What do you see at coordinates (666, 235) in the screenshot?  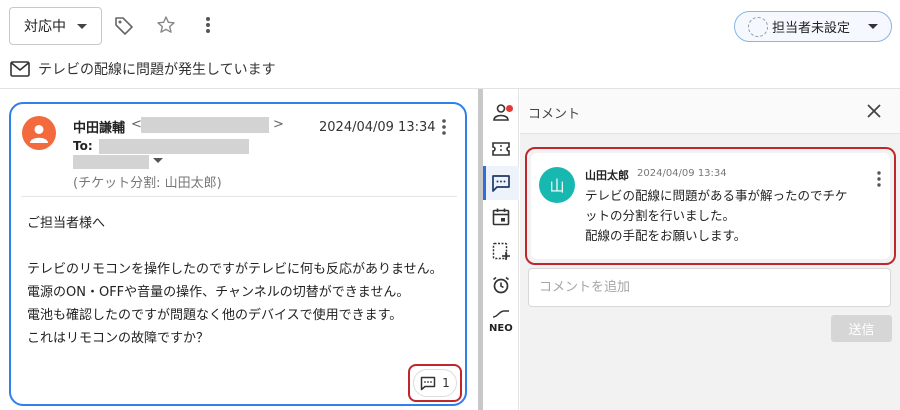 I see `comment-text-line: 配線の手配をお願いします。` at bounding box center [666, 235].